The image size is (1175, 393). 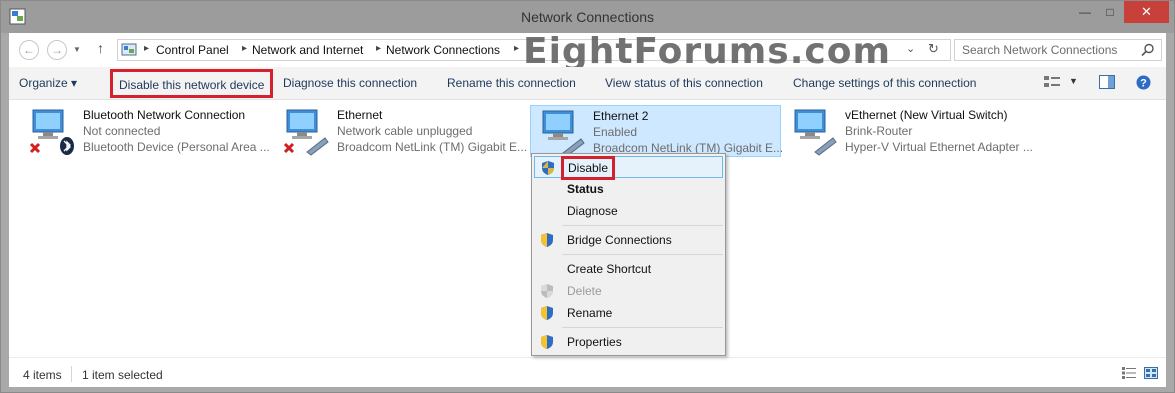 What do you see at coordinates (51, 132) in the screenshot?
I see `bluetooth-network-icon` at bounding box center [51, 132].